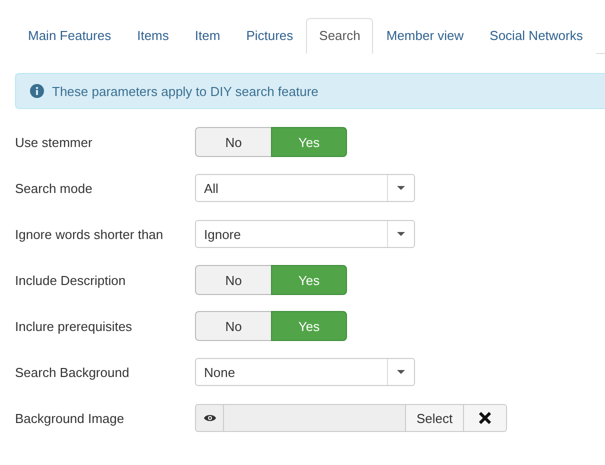 This screenshot has height=465, width=605. What do you see at coordinates (219, 372) in the screenshot?
I see `select-value: None` at bounding box center [219, 372].